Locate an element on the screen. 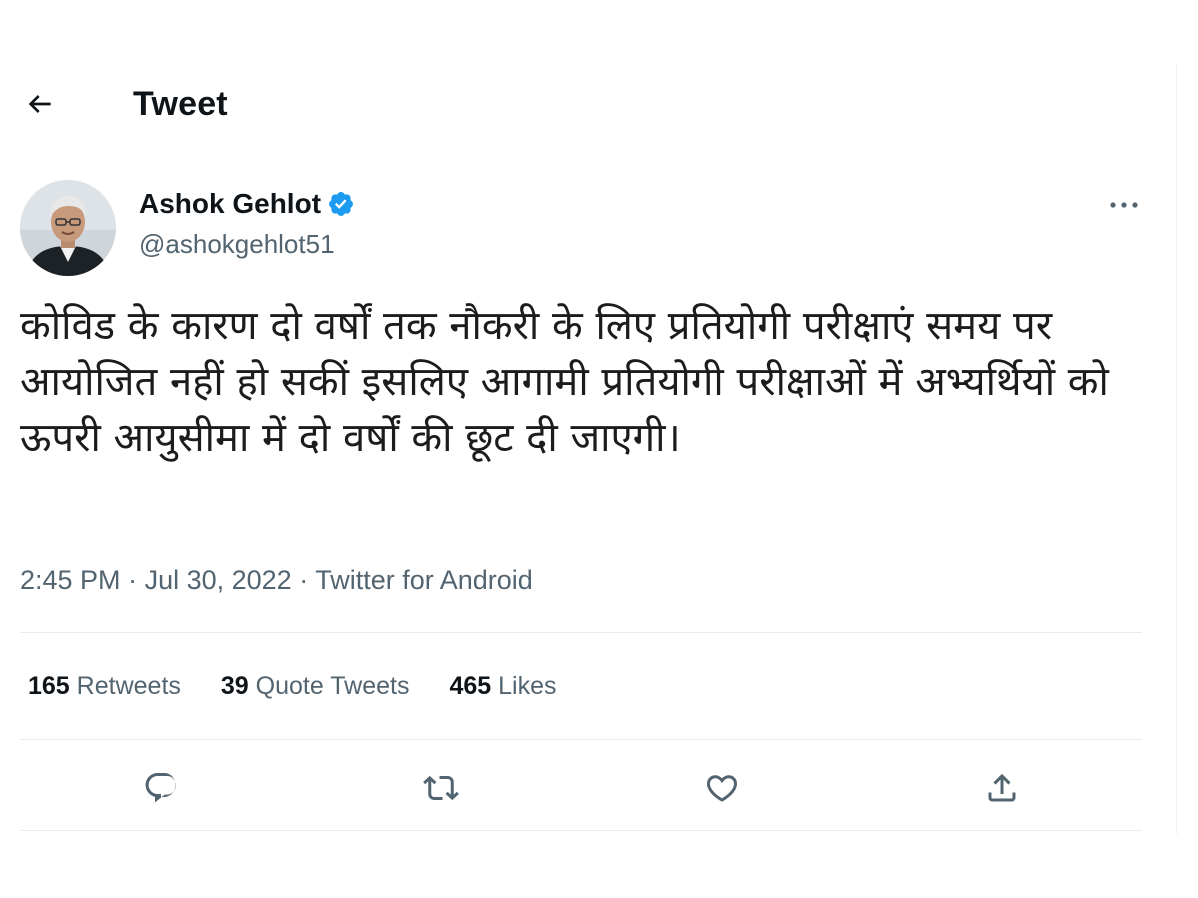  page-title: Tweet is located at coordinates (180, 104).